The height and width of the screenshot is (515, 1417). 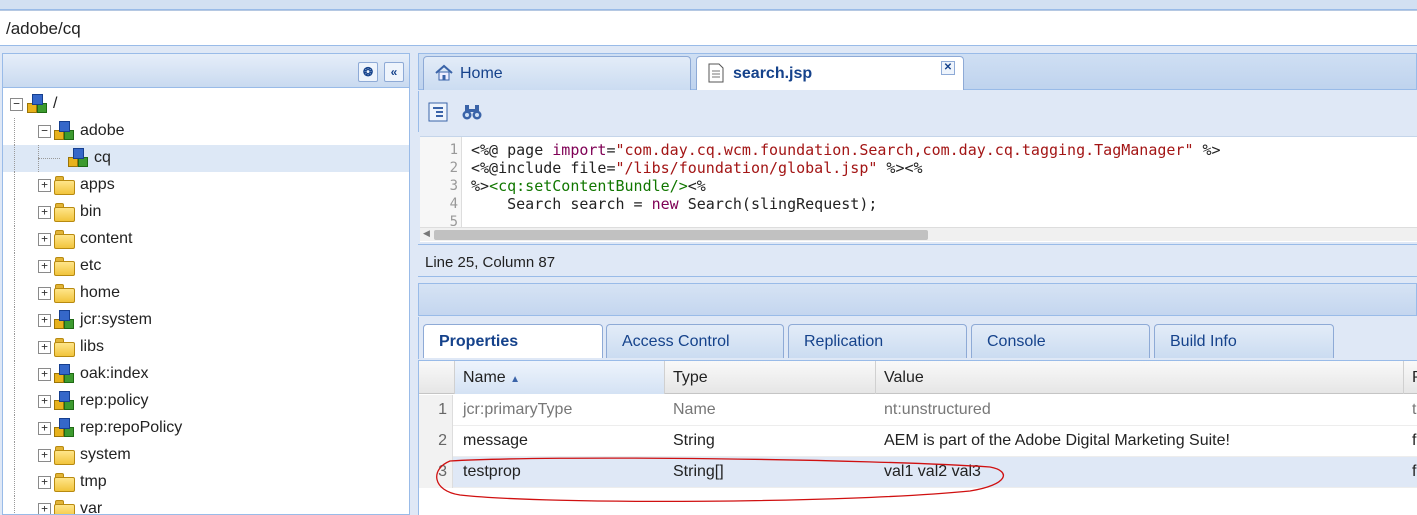 I want to click on row-number: 3, so click(x=436, y=472).